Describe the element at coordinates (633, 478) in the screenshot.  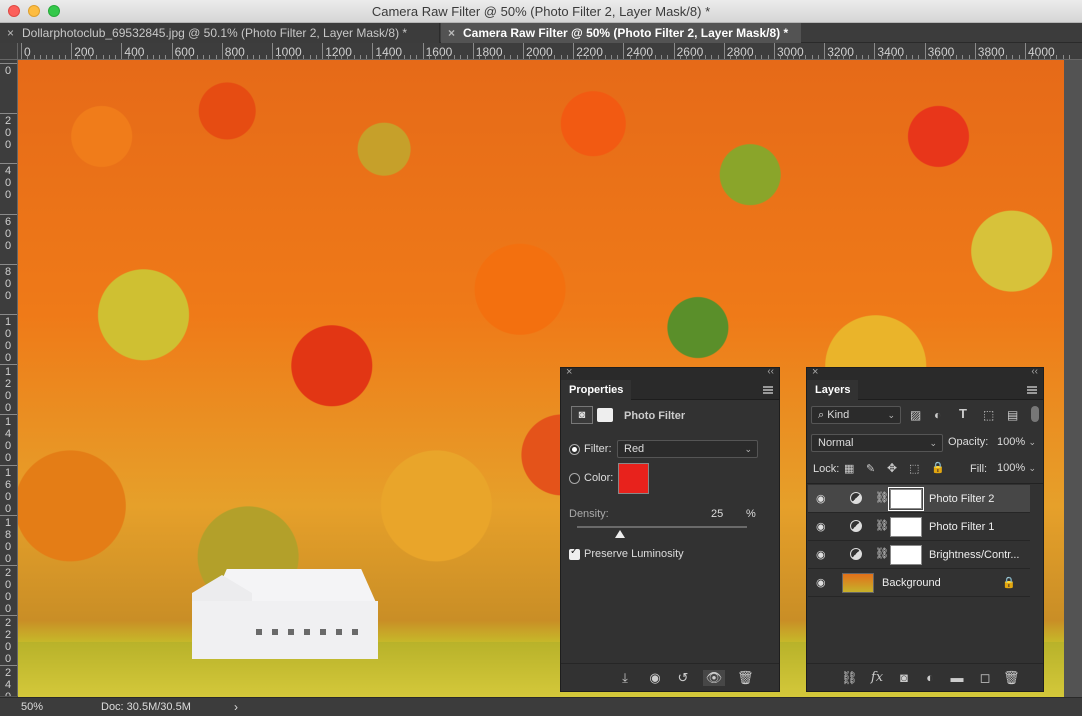
I see `color-swatch` at that location.